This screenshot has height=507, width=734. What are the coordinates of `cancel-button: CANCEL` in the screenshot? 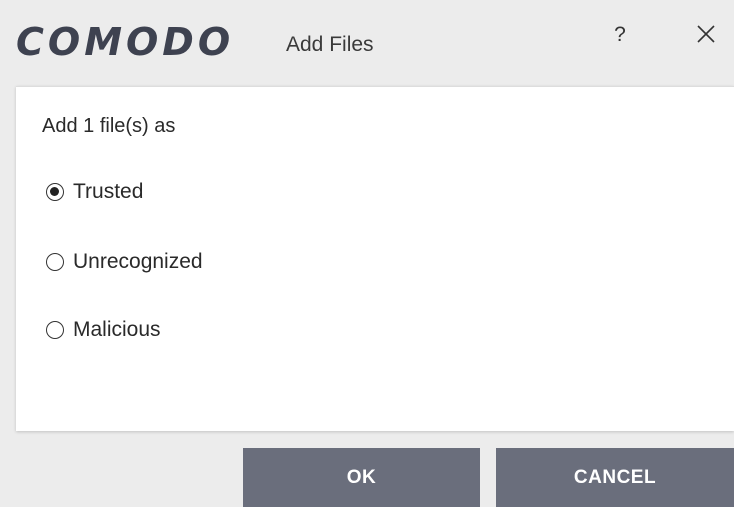 It's located at (615, 477).